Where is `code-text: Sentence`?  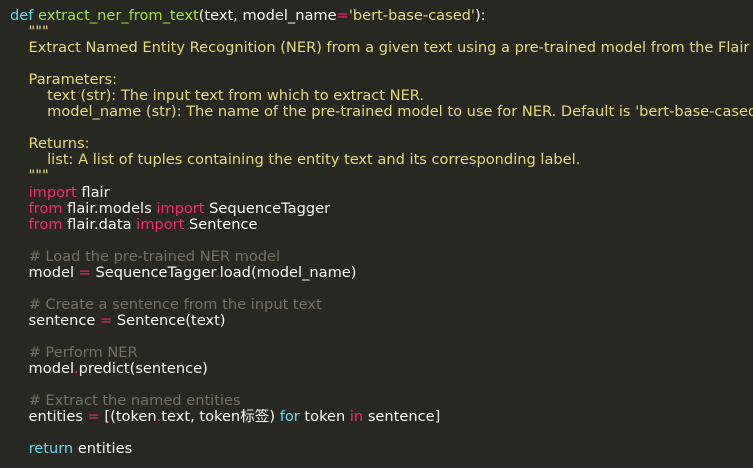 code-text: Sentence is located at coordinates (221, 224).